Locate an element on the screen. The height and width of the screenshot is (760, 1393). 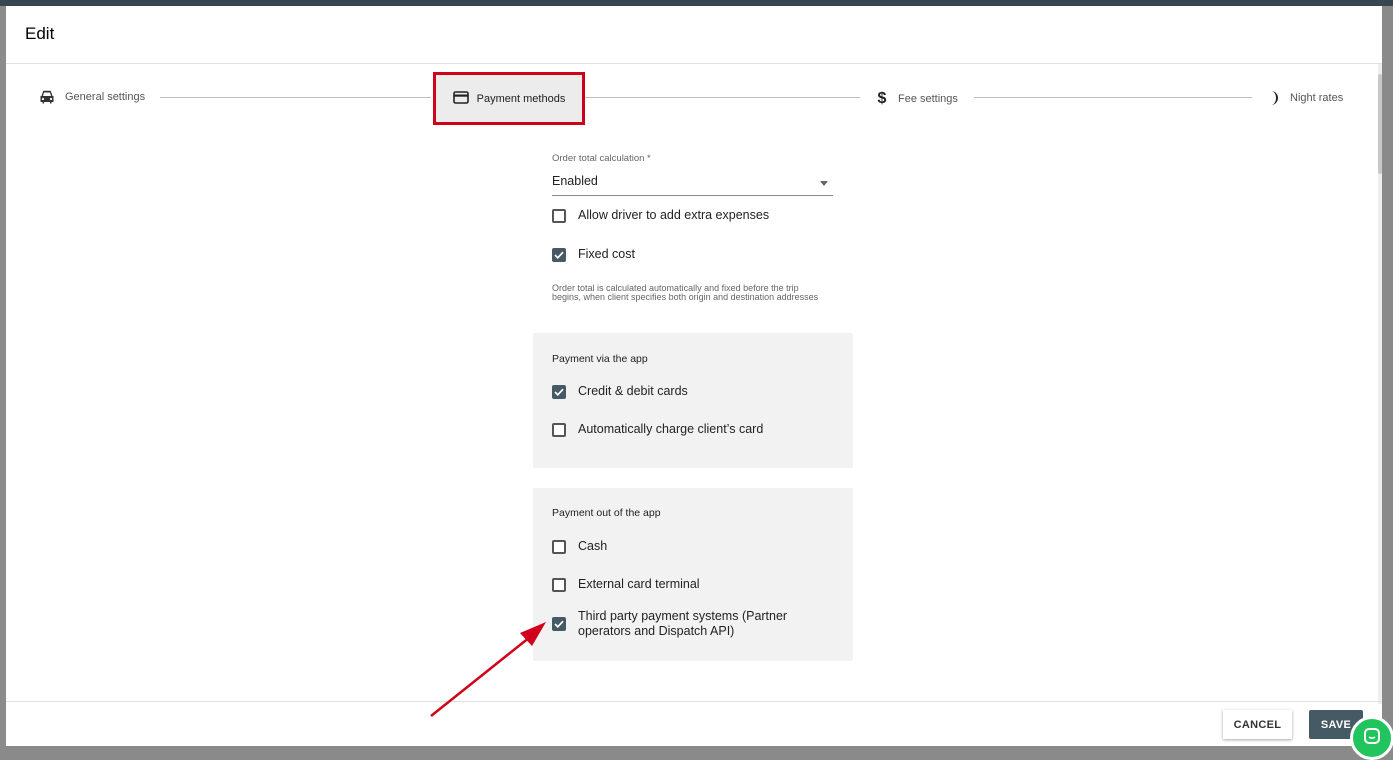
chat-widget-button is located at coordinates (1371, 738).